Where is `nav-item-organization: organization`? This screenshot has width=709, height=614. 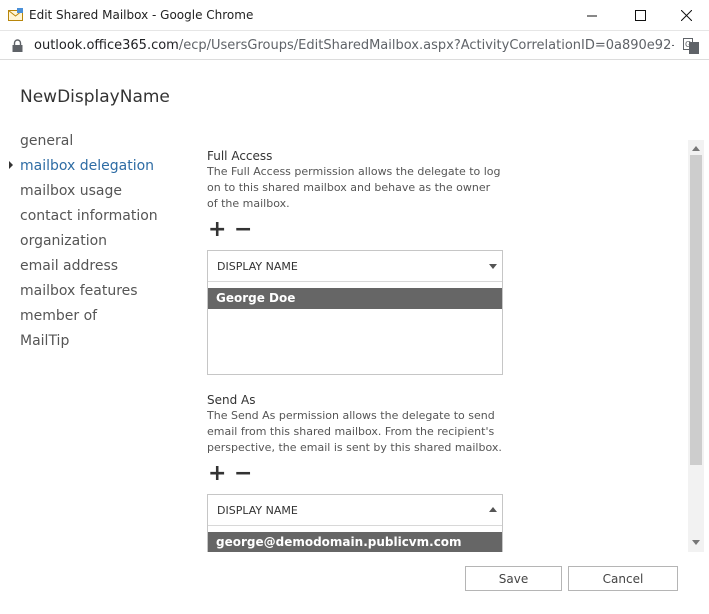
nav-item-organization: organization is located at coordinates (63, 241).